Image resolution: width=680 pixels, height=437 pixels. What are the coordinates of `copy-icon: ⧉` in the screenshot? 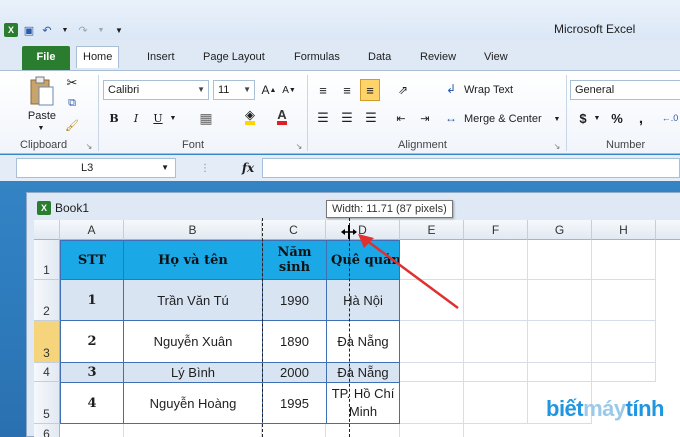 It's located at (72, 103).